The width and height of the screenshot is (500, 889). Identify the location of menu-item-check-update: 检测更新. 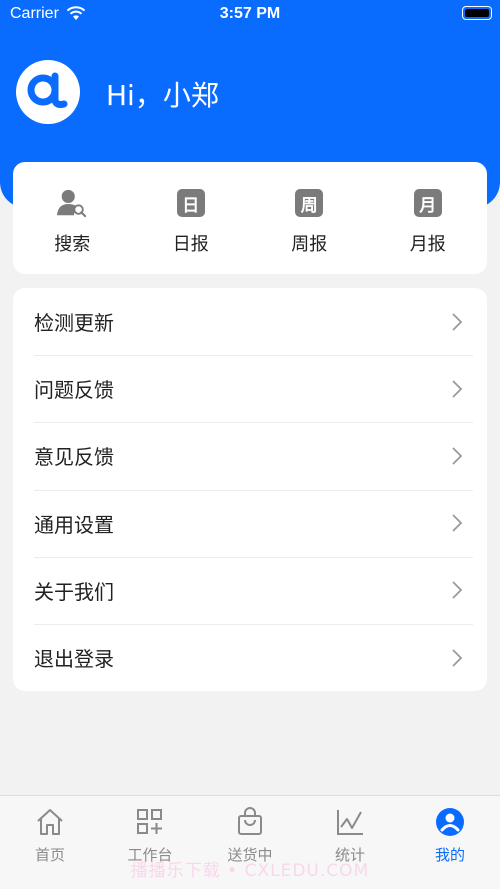
(250, 321).